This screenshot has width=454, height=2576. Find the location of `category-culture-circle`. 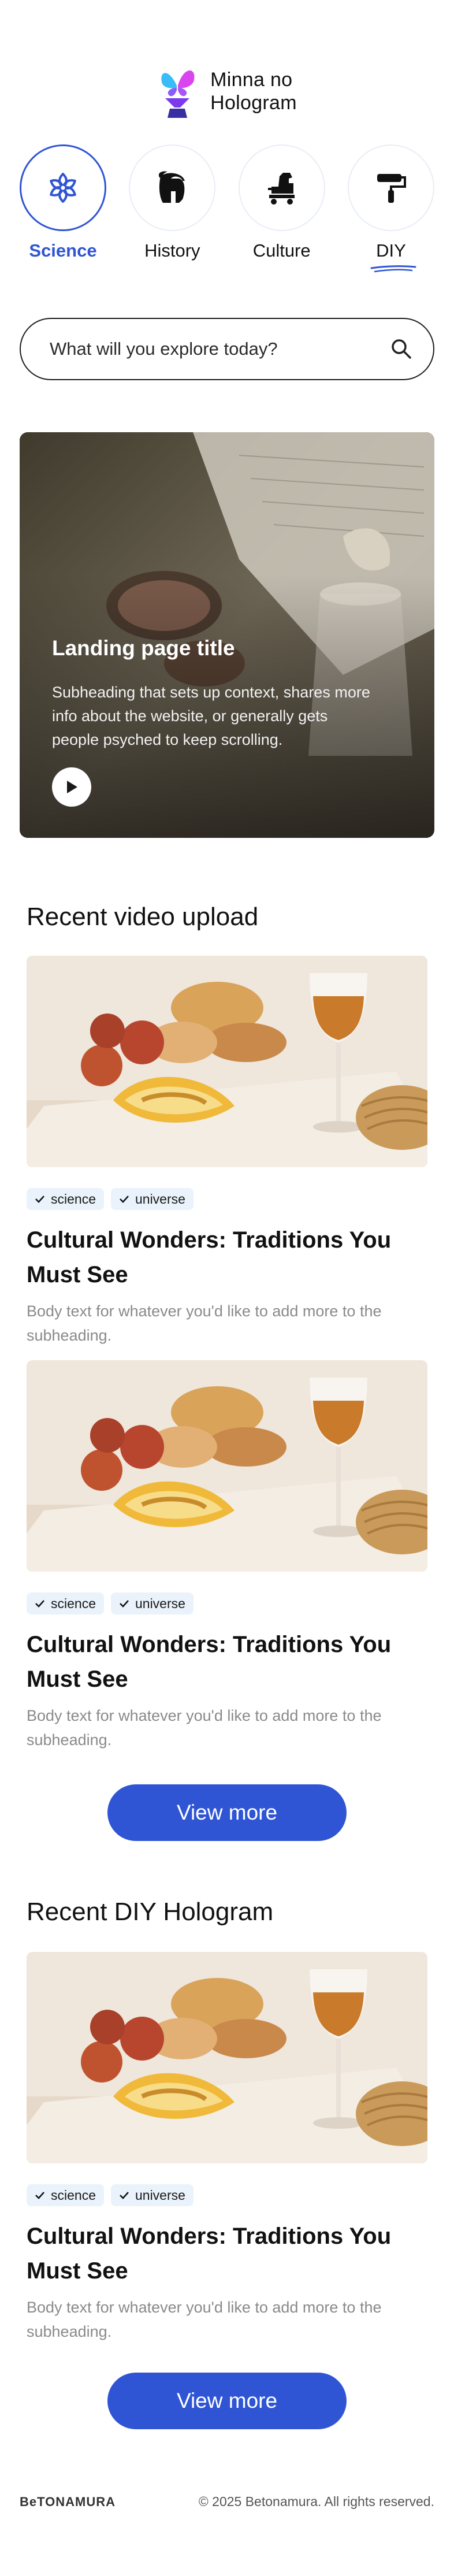

category-culture-circle is located at coordinates (281, 188).